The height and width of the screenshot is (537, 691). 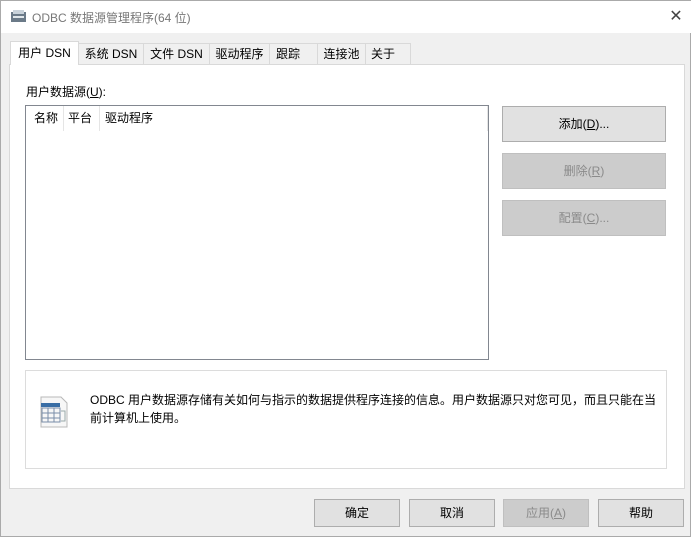 What do you see at coordinates (557, 513) in the screenshot?
I see `apply-accesskey: A` at bounding box center [557, 513].